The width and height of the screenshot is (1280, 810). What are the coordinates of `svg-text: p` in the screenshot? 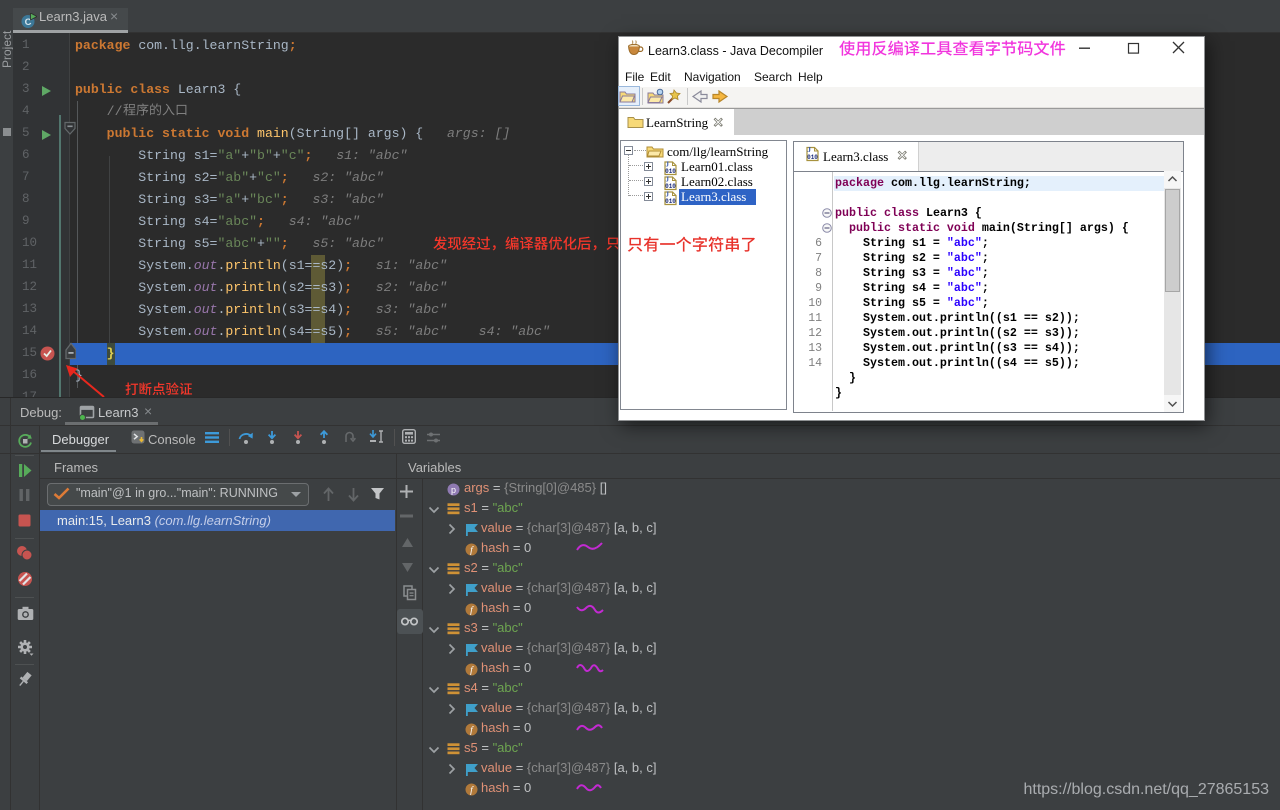 It's located at (453, 490).